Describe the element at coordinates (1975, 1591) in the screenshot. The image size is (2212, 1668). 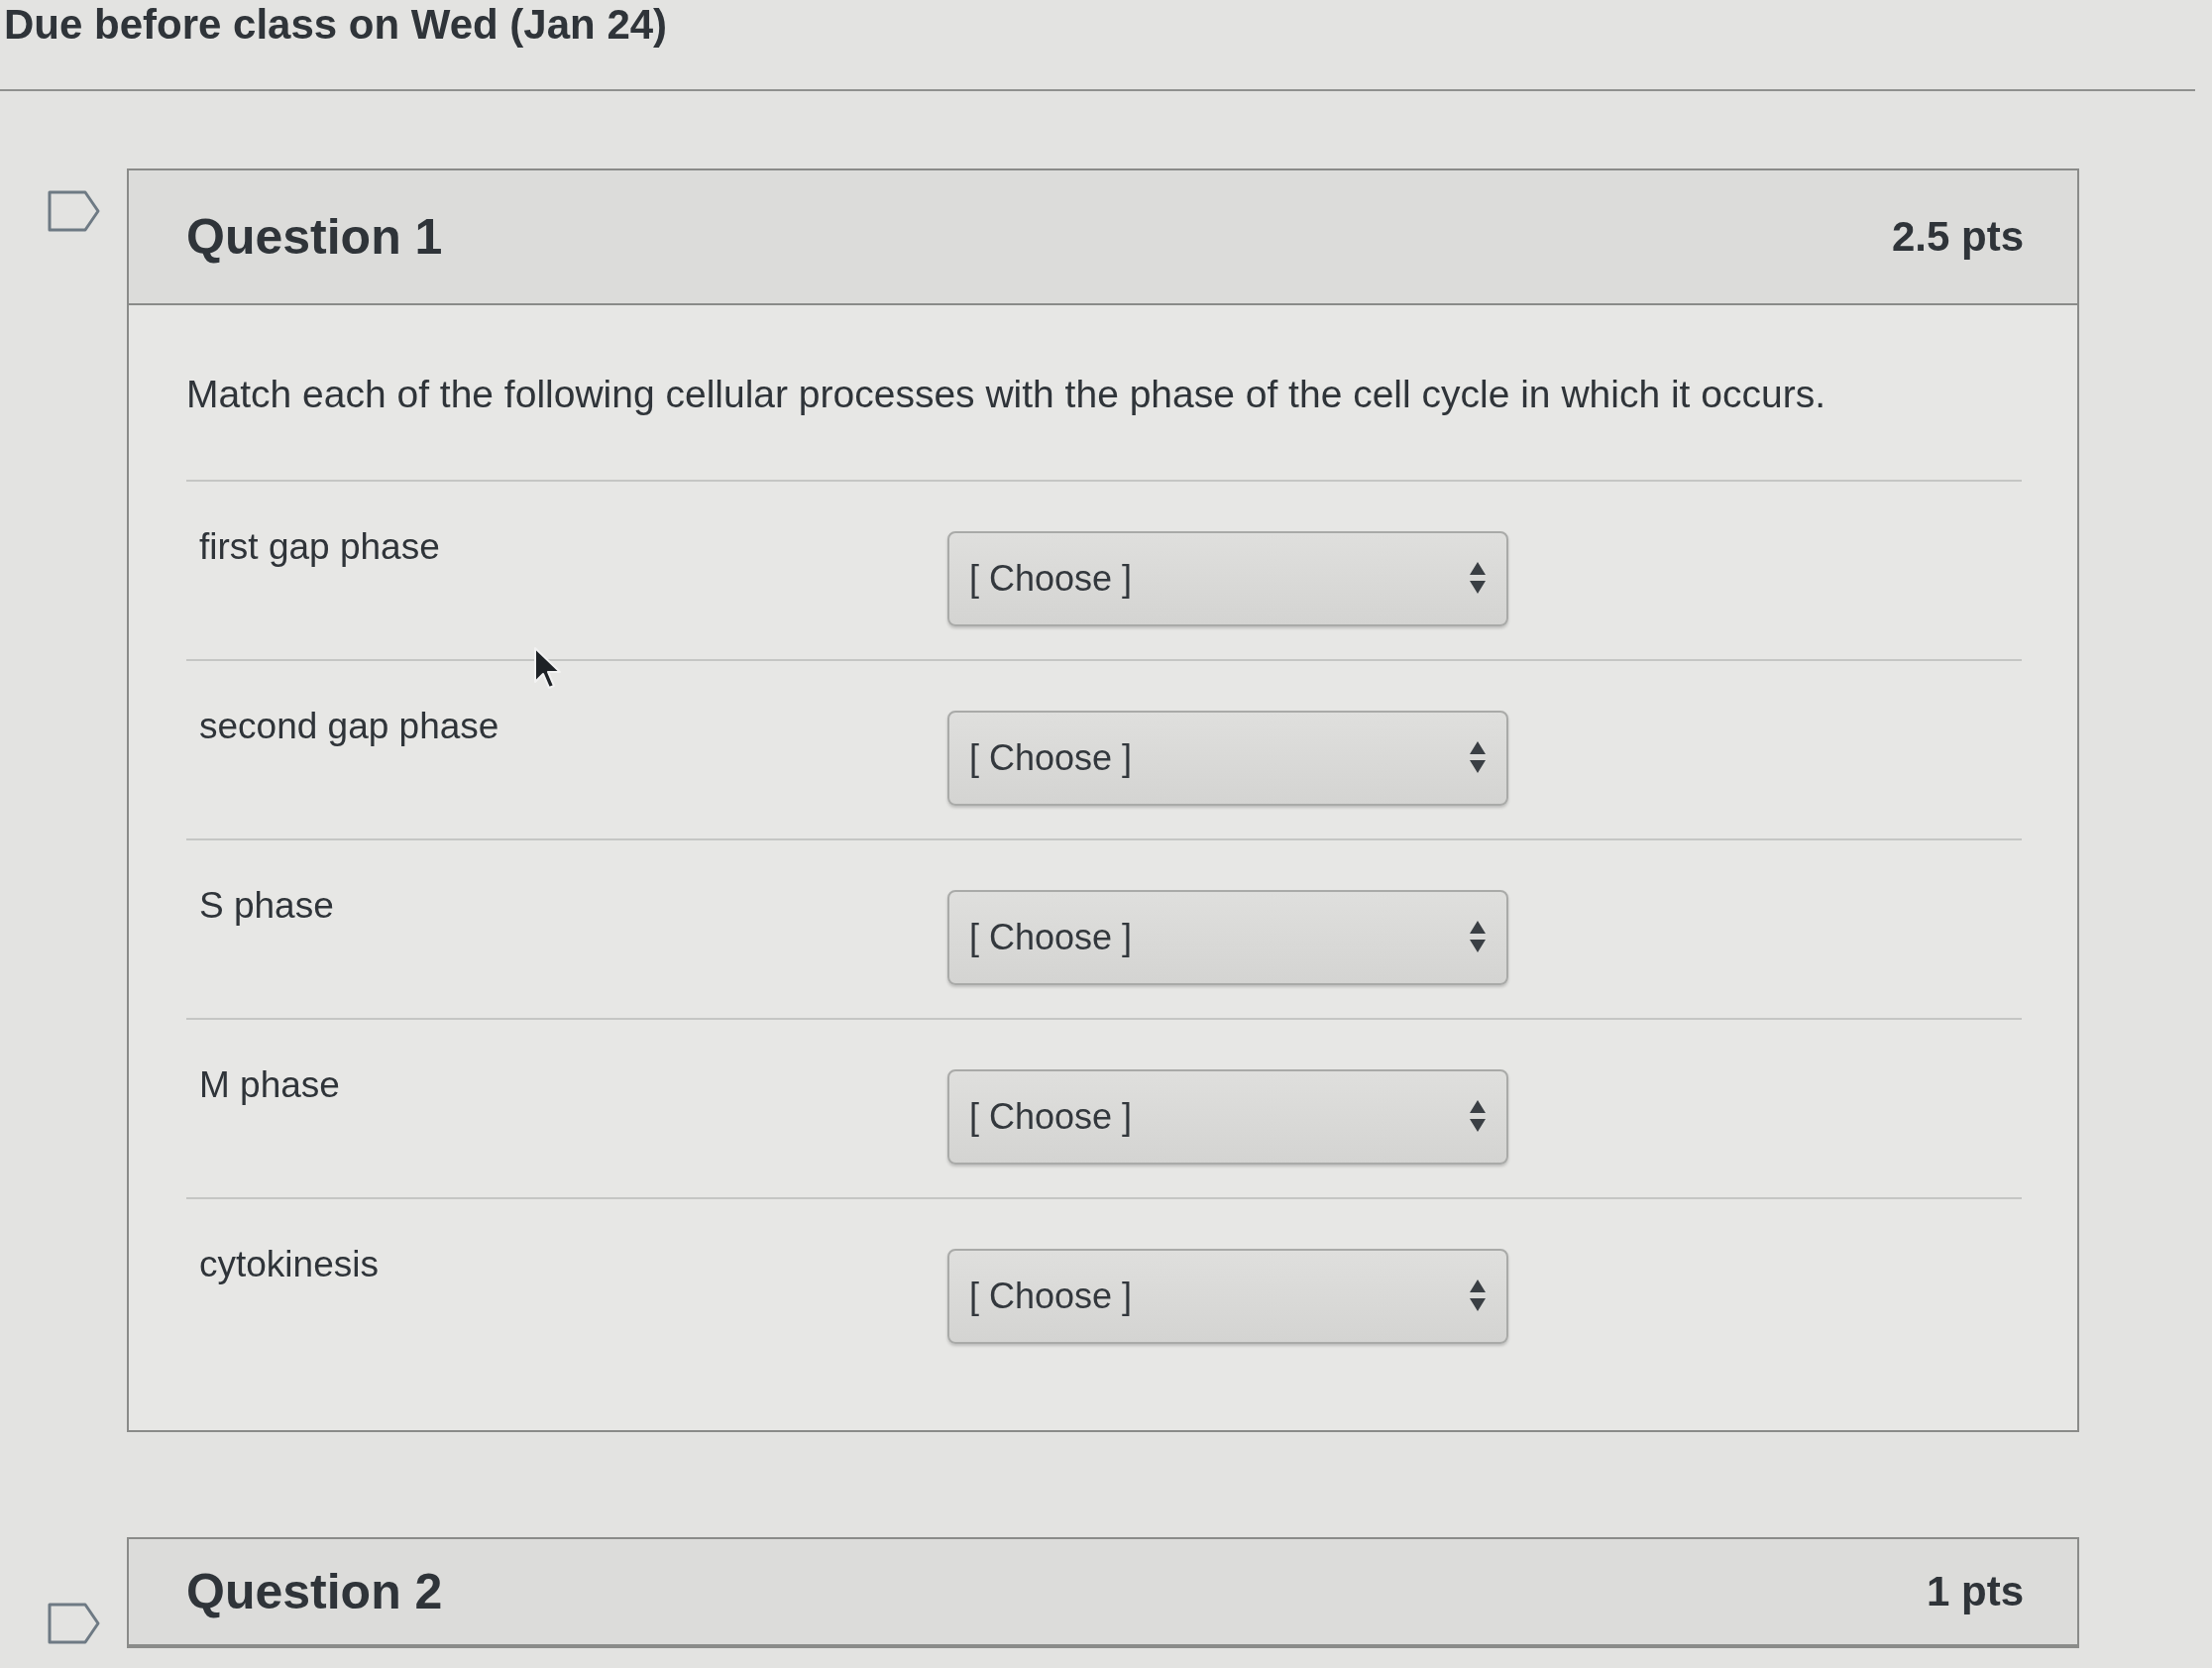
I see `question-points: 1 pts` at that location.